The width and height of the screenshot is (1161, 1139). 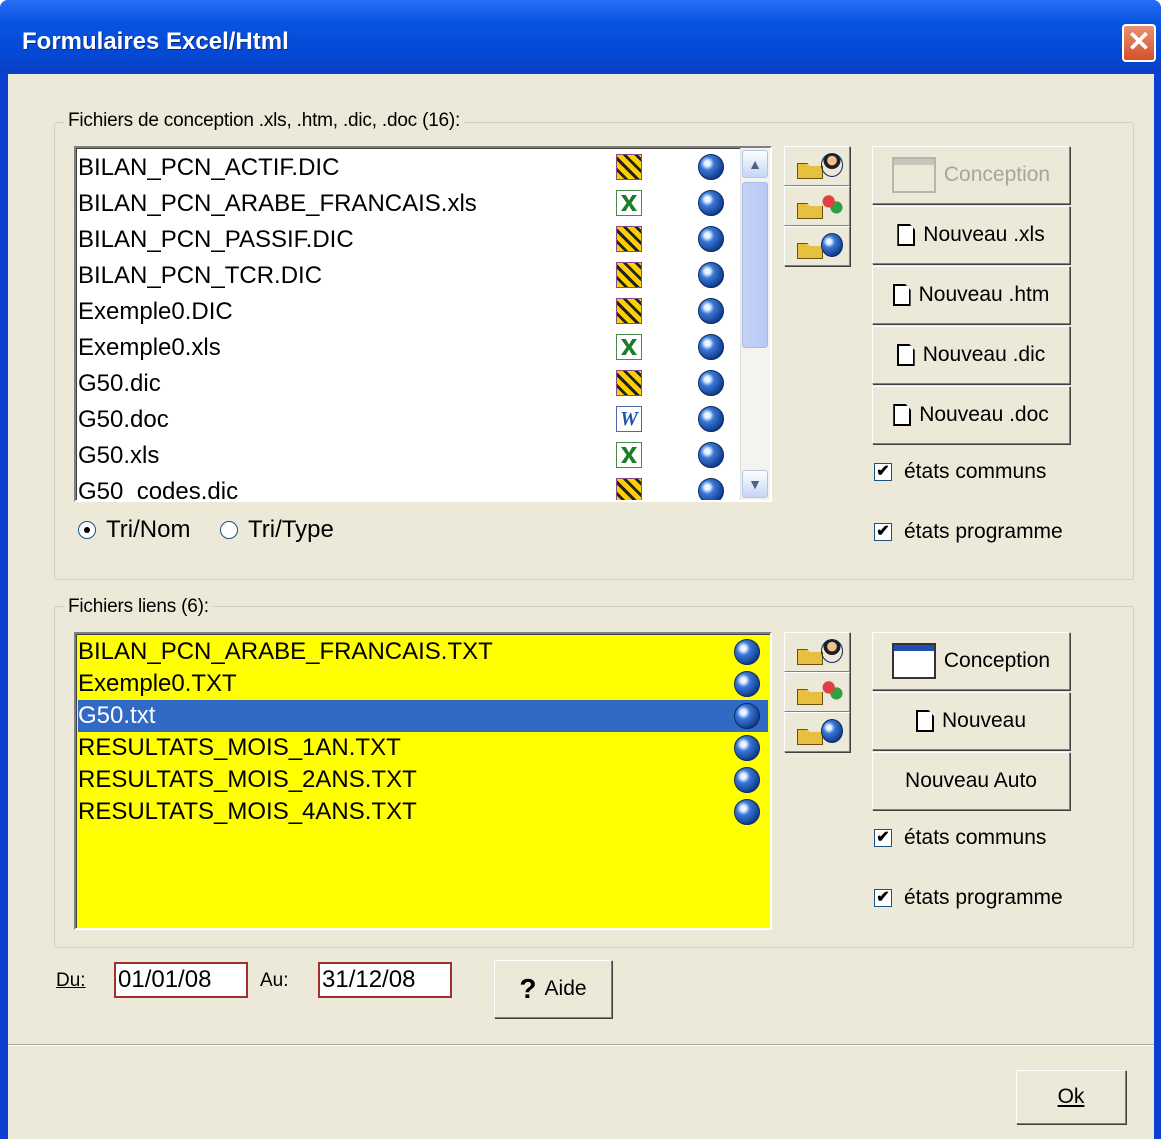 What do you see at coordinates (385, 980) in the screenshot?
I see `to-date-input: 31/12/08` at bounding box center [385, 980].